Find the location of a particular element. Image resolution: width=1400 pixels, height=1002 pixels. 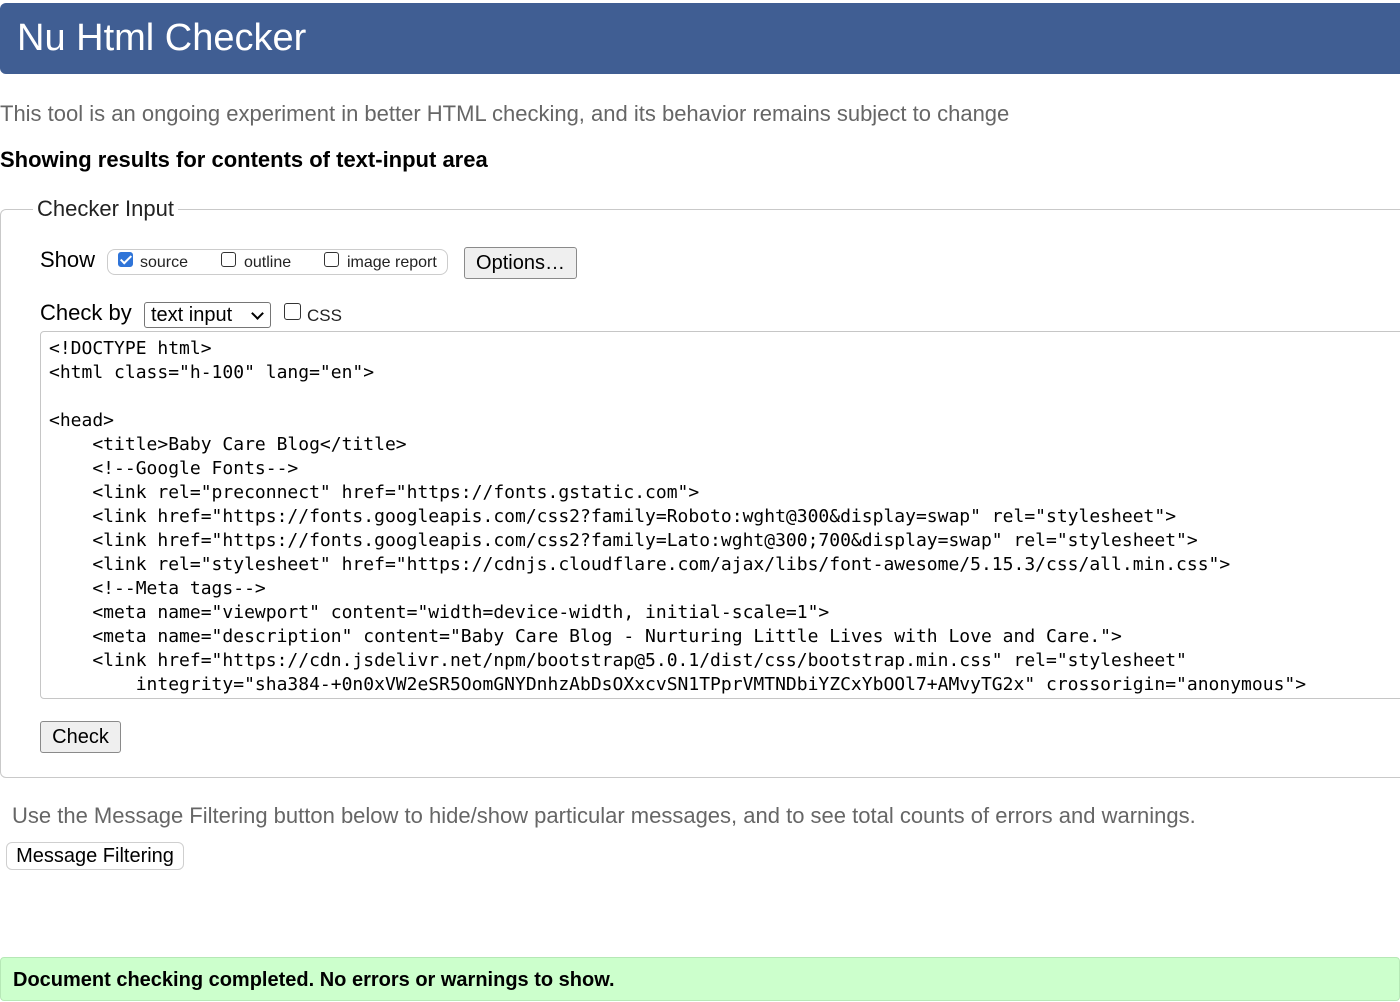

image-report-checkbox-label: image report is located at coordinates (392, 263).